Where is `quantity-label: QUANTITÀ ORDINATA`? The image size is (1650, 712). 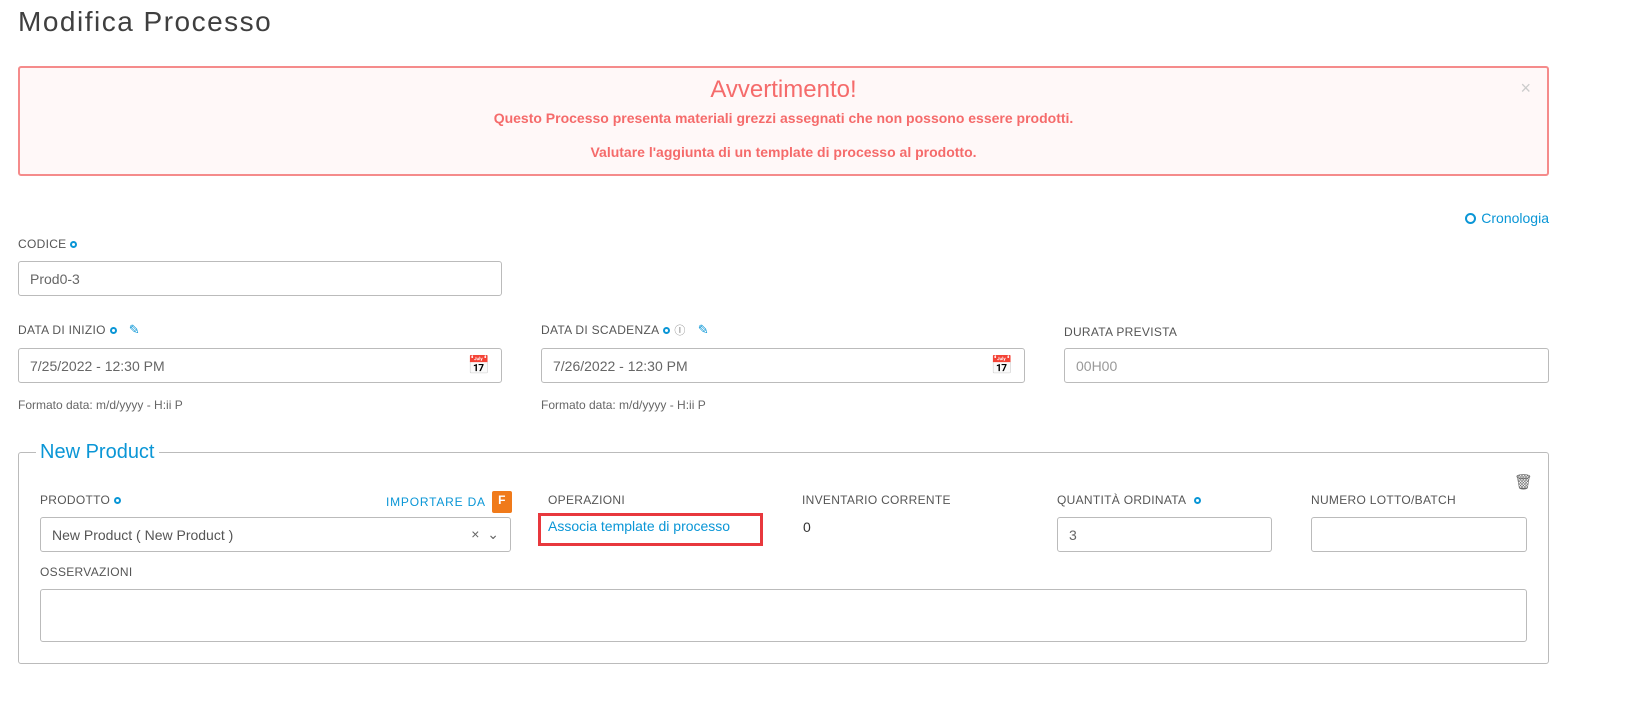
quantity-label: QUANTITÀ ORDINATA is located at coordinates (1129, 500).